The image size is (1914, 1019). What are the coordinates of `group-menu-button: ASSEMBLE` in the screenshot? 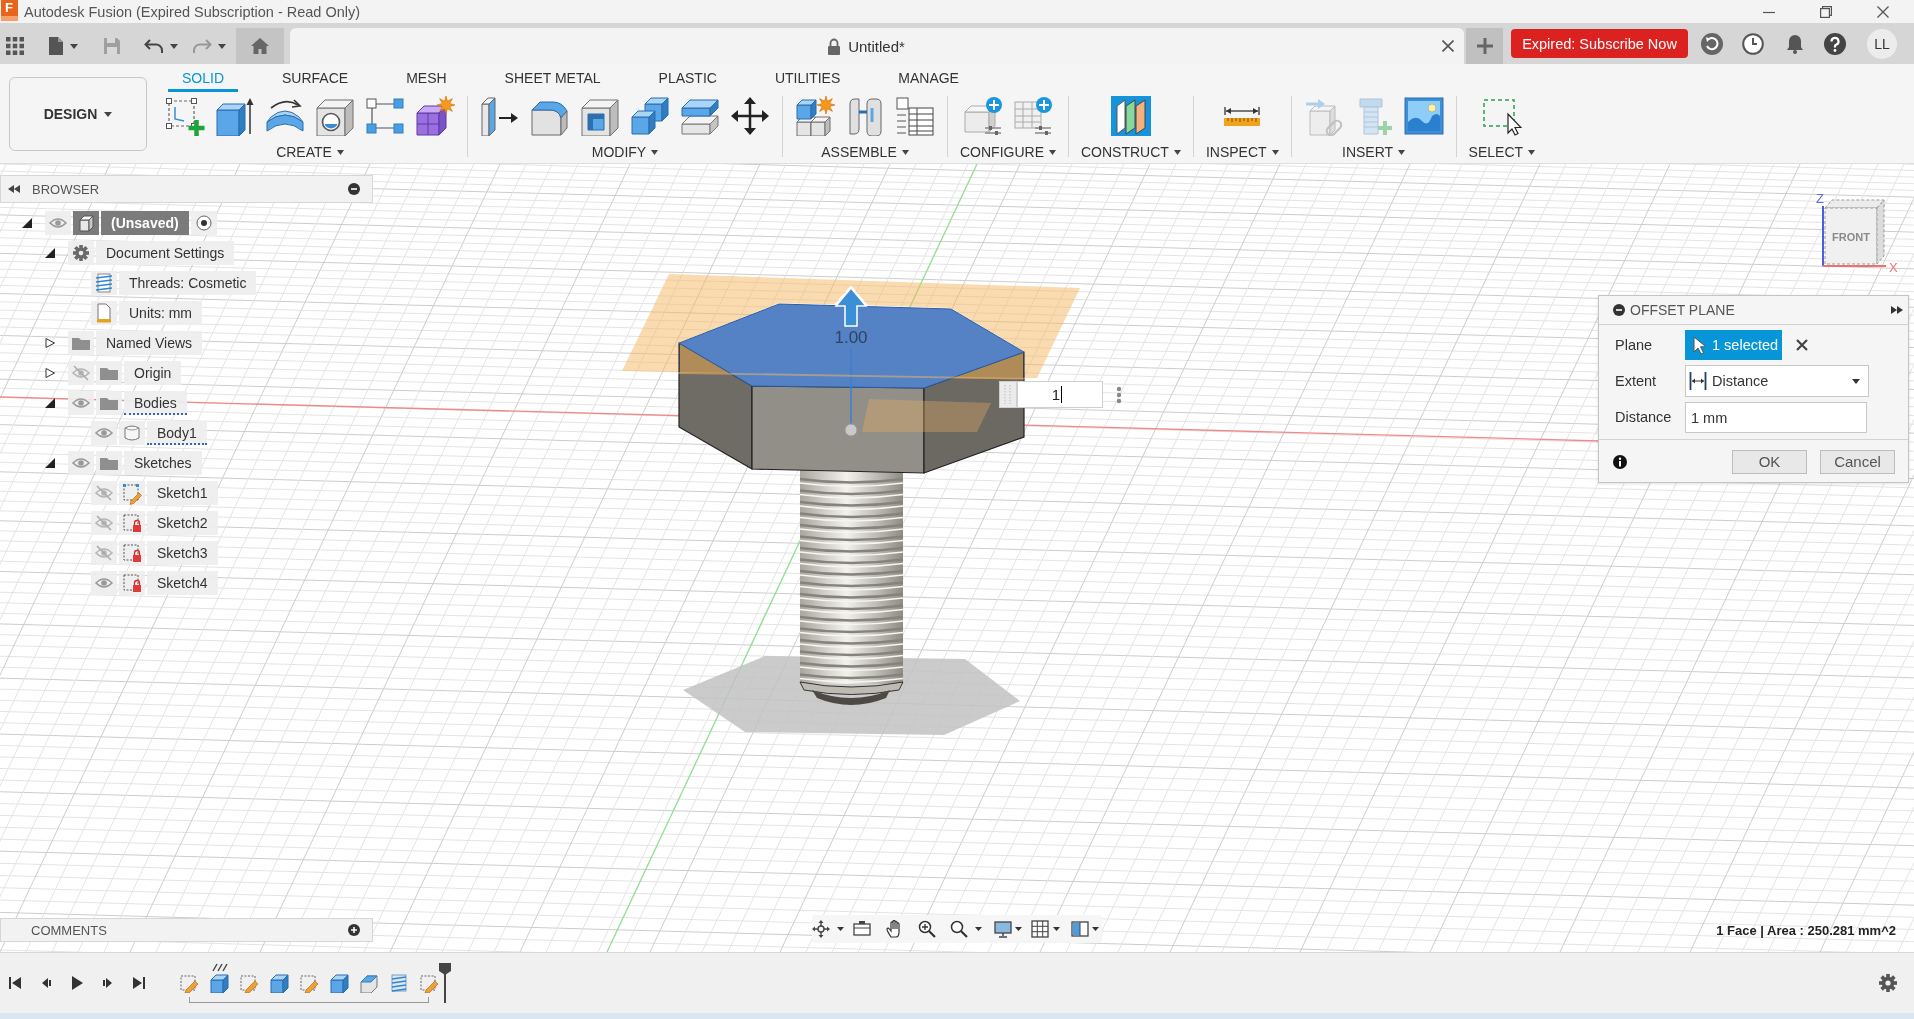 It's located at (865, 152).